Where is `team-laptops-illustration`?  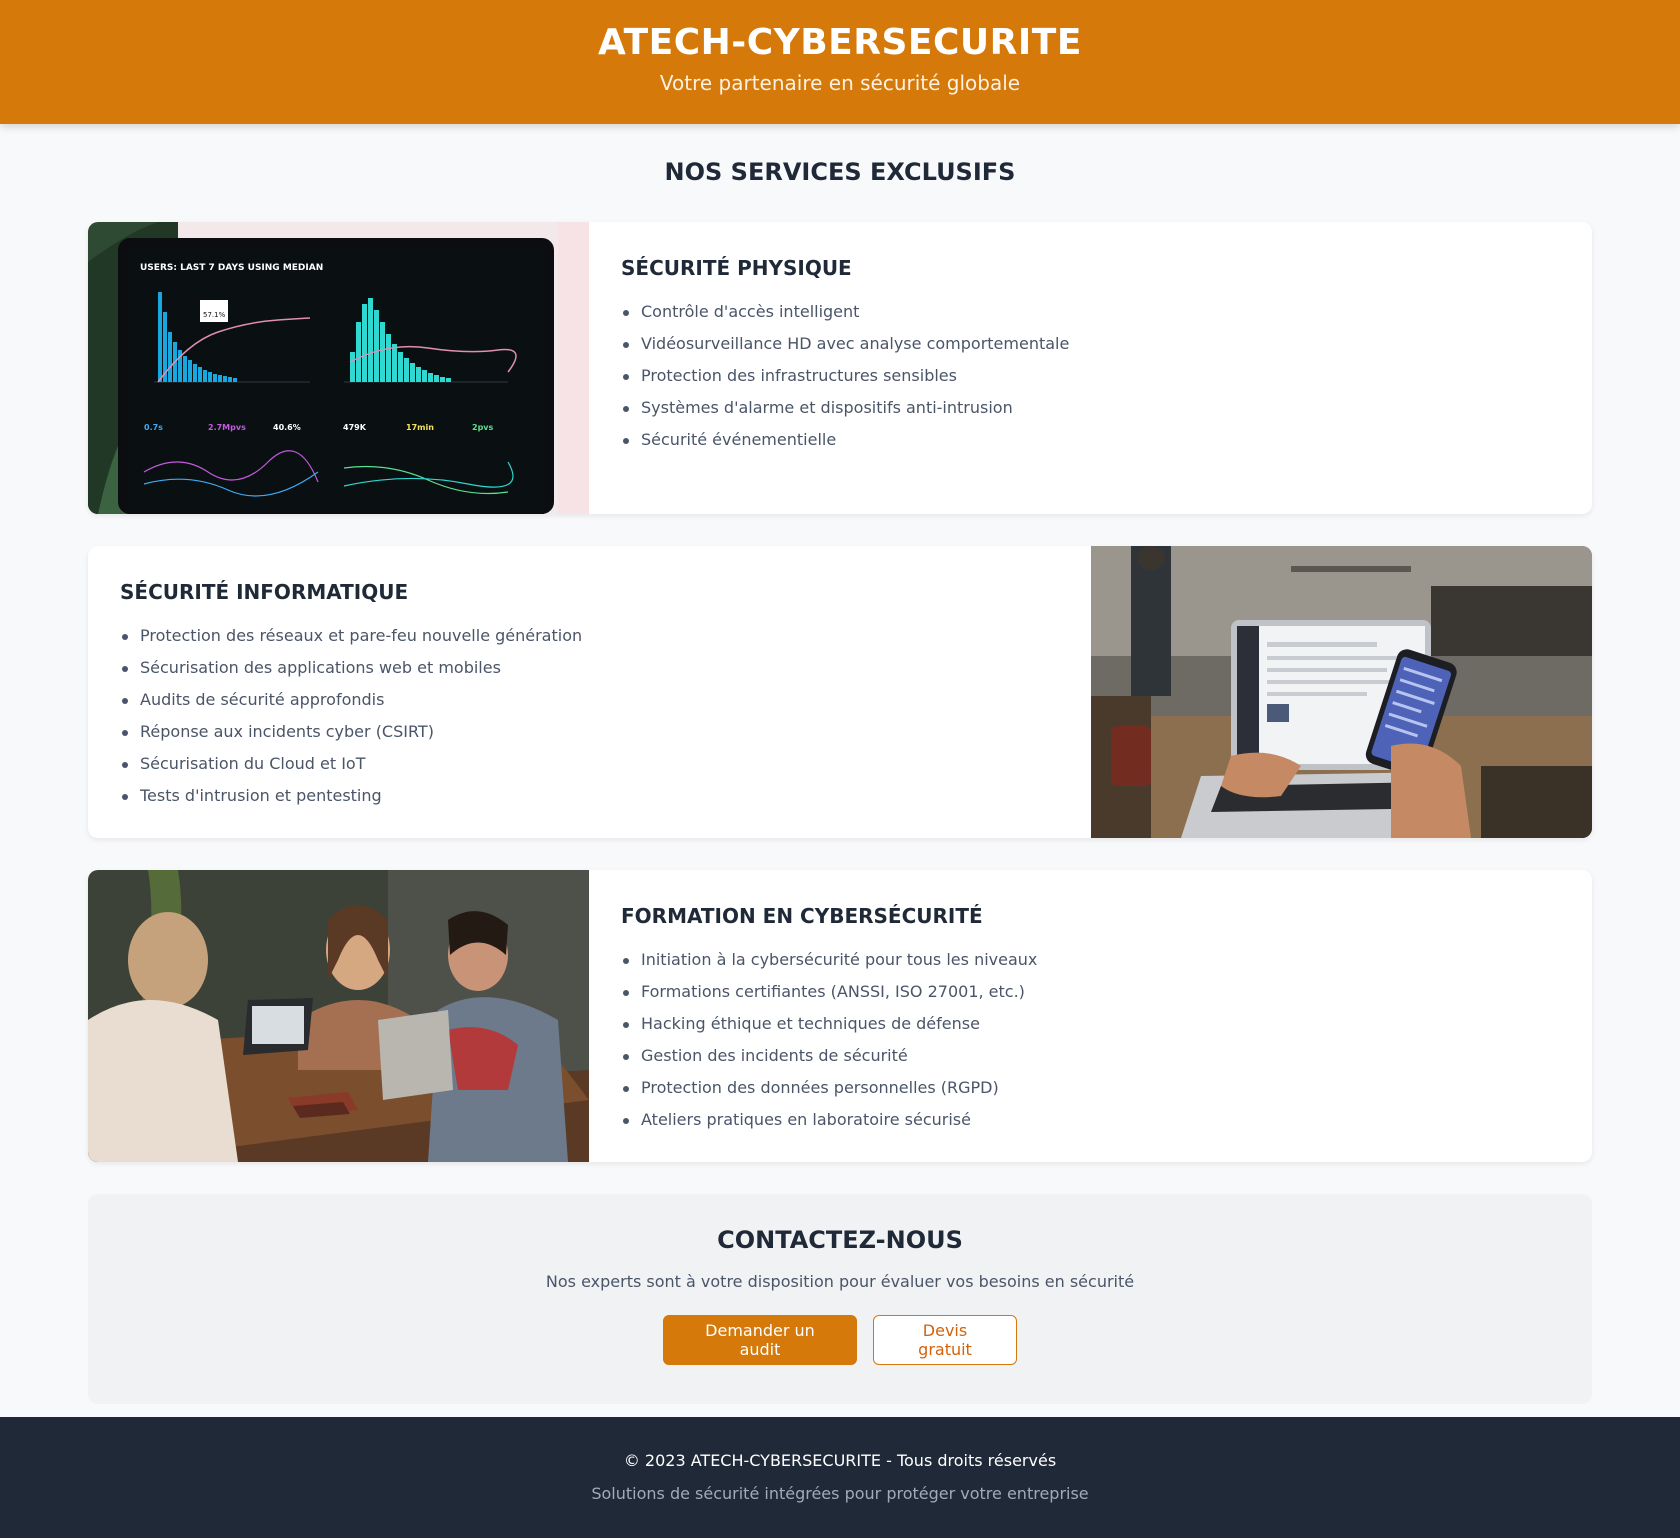
team-laptops-illustration is located at coordinates (338, 1016).